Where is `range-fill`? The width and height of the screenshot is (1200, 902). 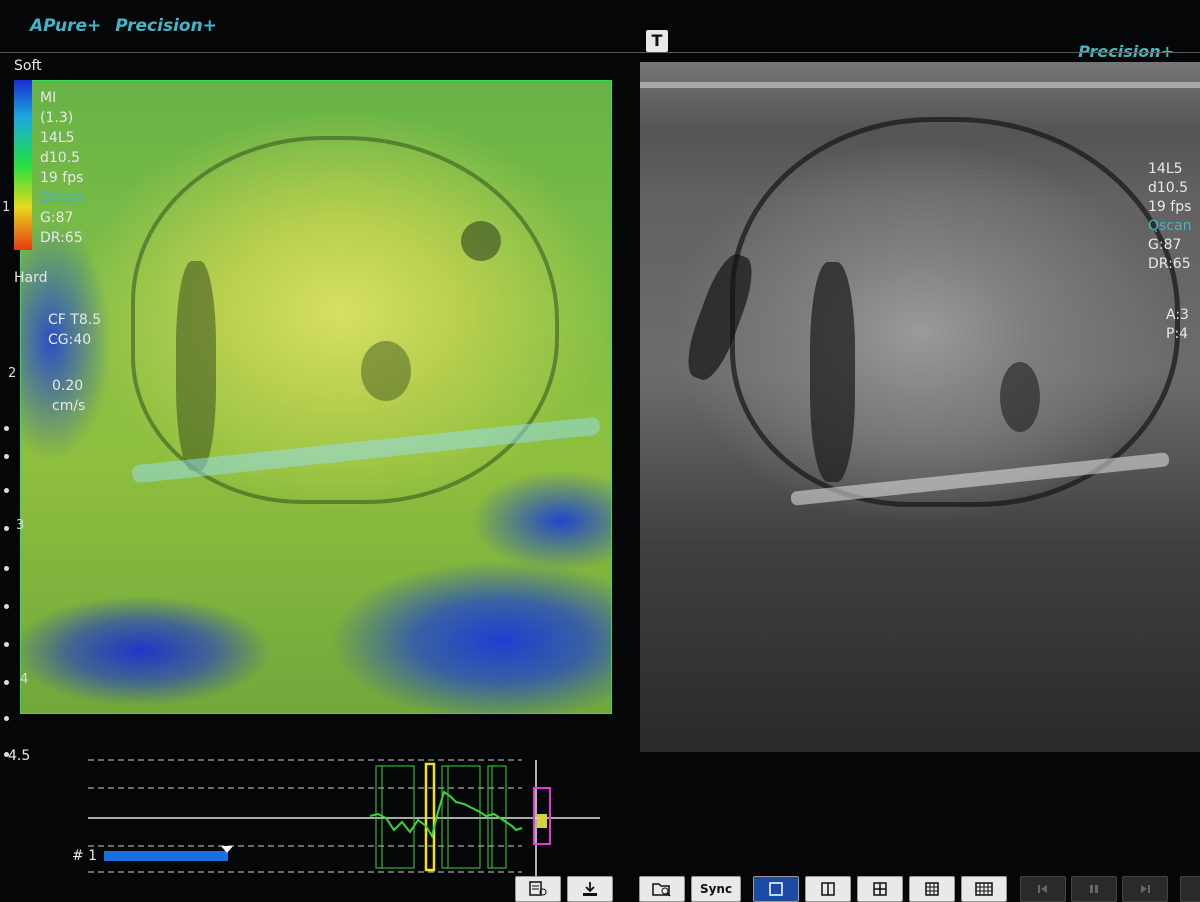 range-fill is located at coordinates (542, 821).